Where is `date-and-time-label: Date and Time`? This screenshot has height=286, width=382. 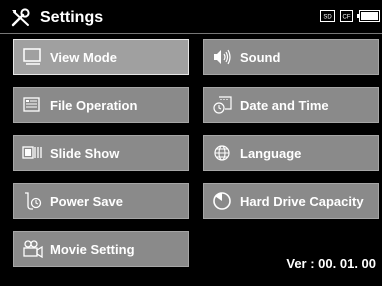
date-and-time-label: Date and Time is located at coordinates (284, 105).